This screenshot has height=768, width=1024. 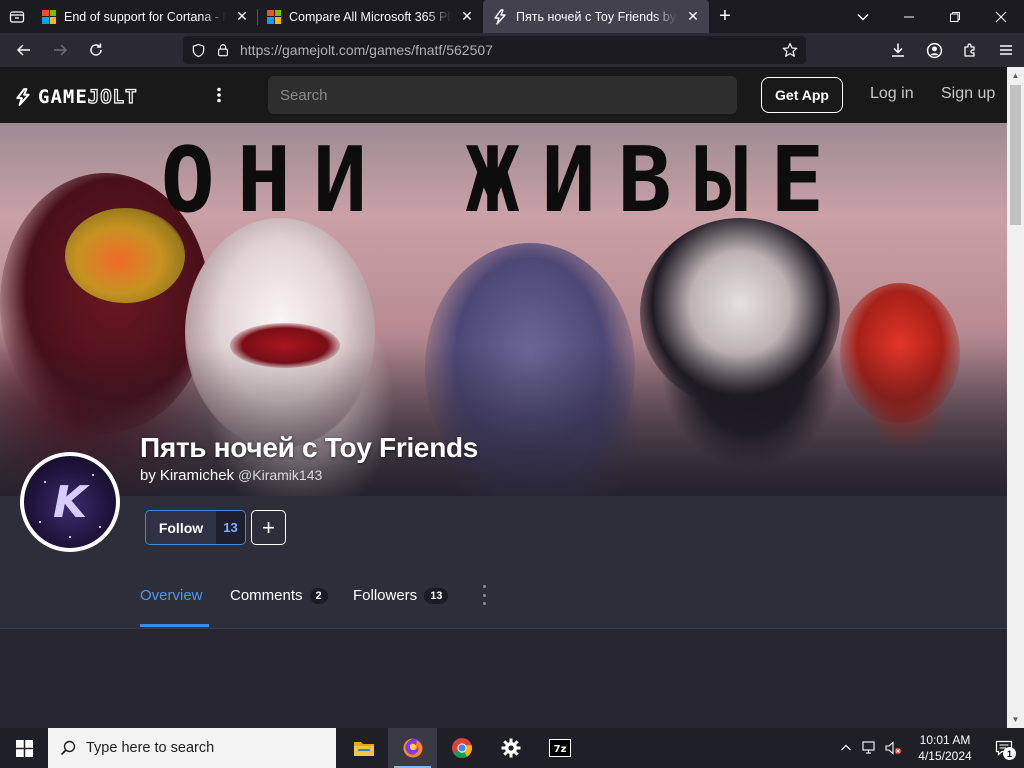 I want to click on browser-tab-gamejolt: Пять ночей с Toy Friends by Kira ✕, so click(x=596, y=16).